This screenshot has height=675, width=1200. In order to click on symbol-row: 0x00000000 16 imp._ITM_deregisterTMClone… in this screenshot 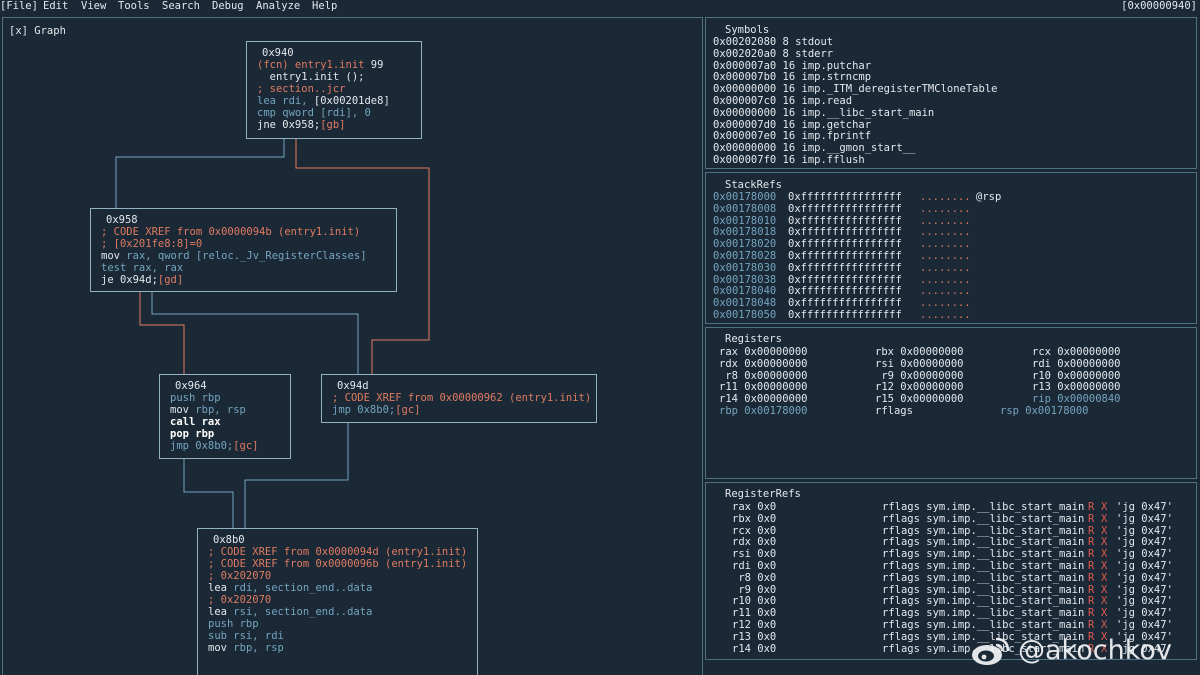, I will do `click(855, 89)`.